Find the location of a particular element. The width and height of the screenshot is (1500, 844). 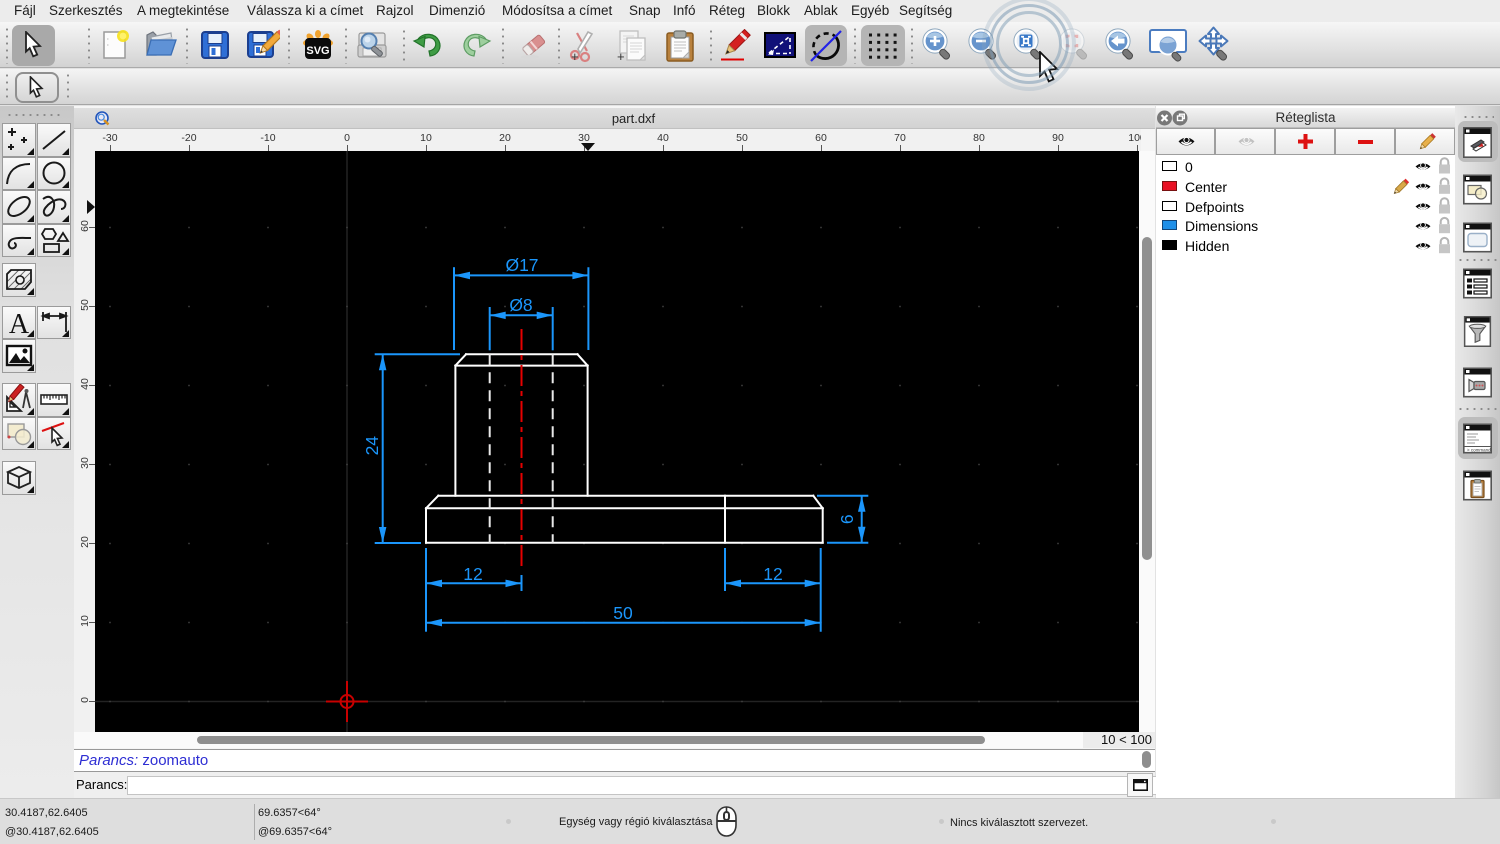

svg-text: SVG is located at coordinates (317, 51).